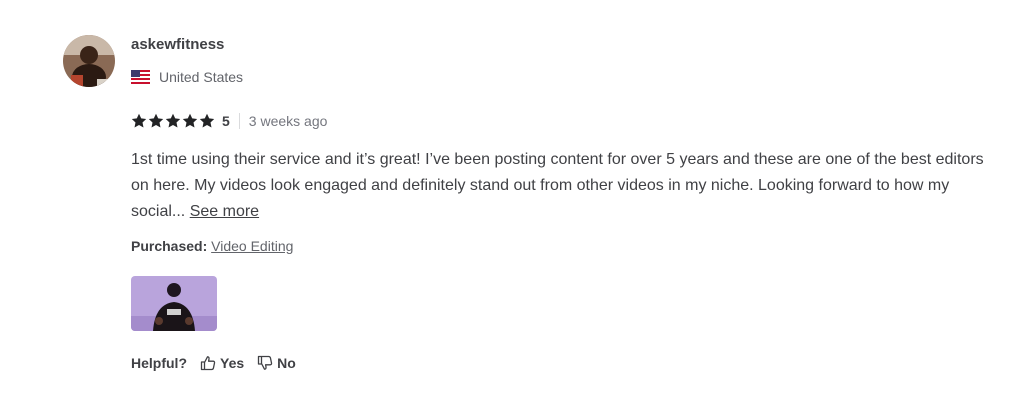  Describe the element at coordinates (252, 246) in the screenshot. I see `purchased-item-link: Video Editing` at that location.